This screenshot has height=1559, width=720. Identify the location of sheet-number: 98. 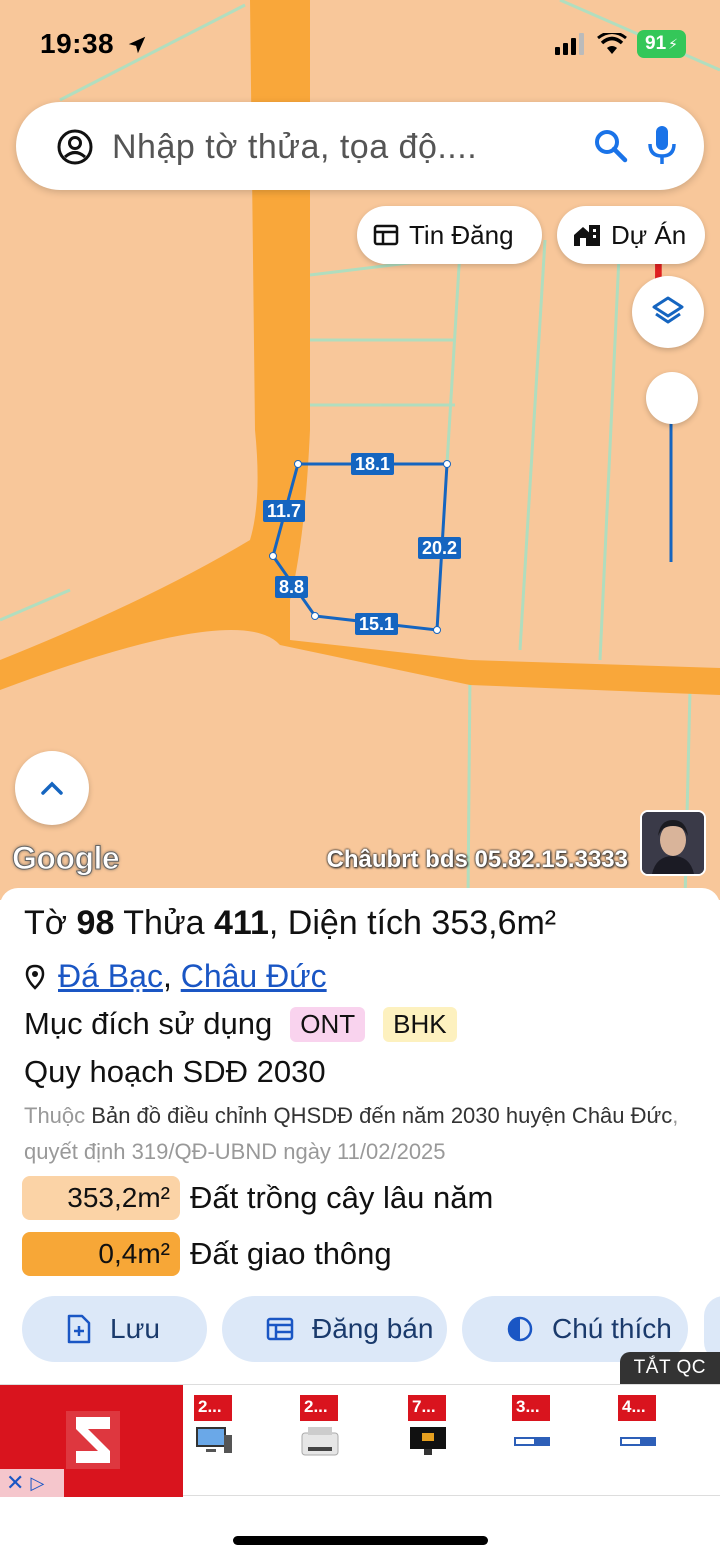
(95, 923).